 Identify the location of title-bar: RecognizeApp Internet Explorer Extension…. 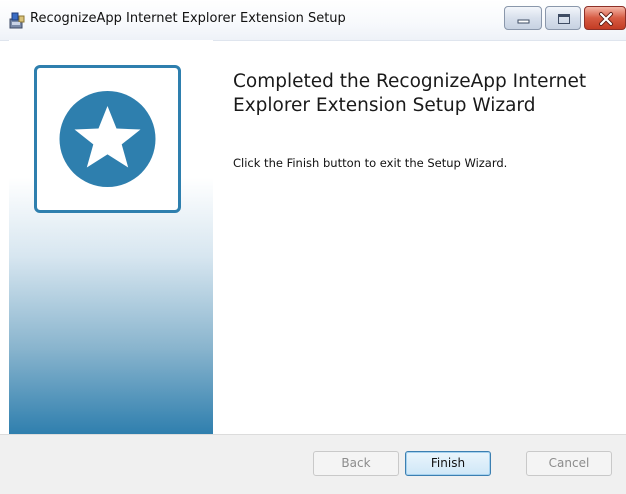
(313, 20).